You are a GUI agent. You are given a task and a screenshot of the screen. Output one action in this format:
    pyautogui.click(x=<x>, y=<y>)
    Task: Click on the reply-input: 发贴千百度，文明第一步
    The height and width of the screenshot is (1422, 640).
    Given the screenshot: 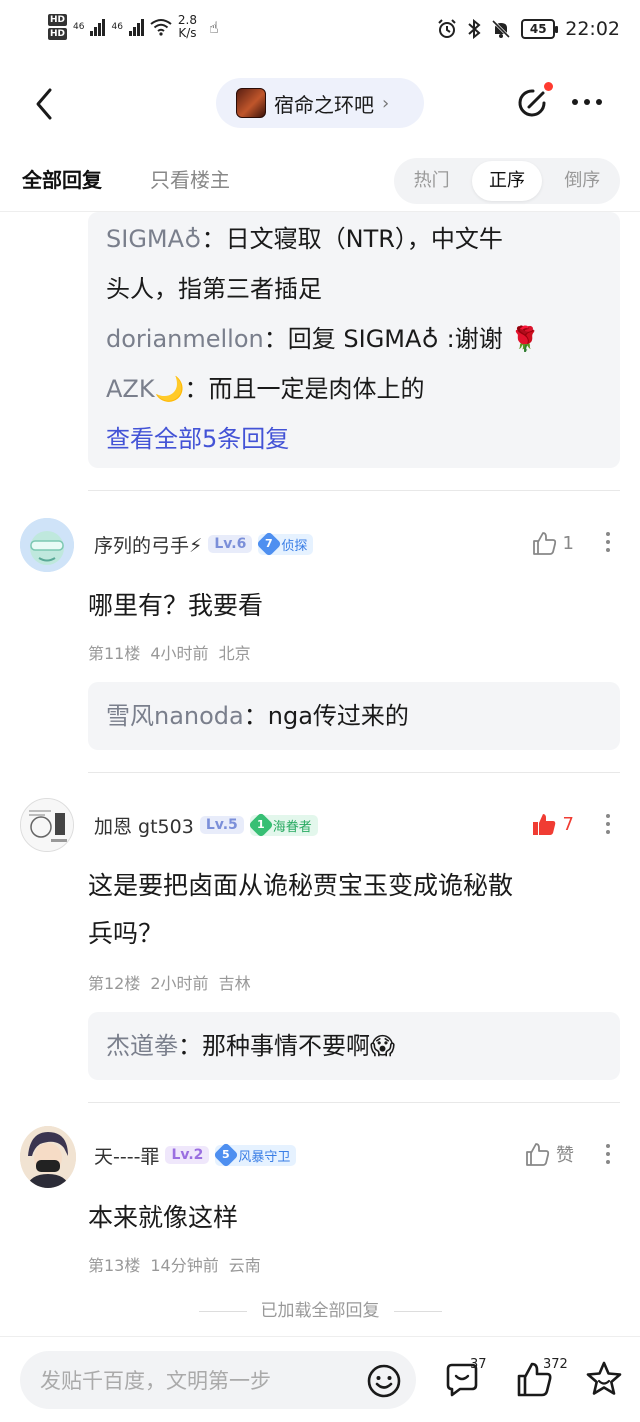 What is the action you would take?
    pyautogui.click(x=218, y=1380)
    